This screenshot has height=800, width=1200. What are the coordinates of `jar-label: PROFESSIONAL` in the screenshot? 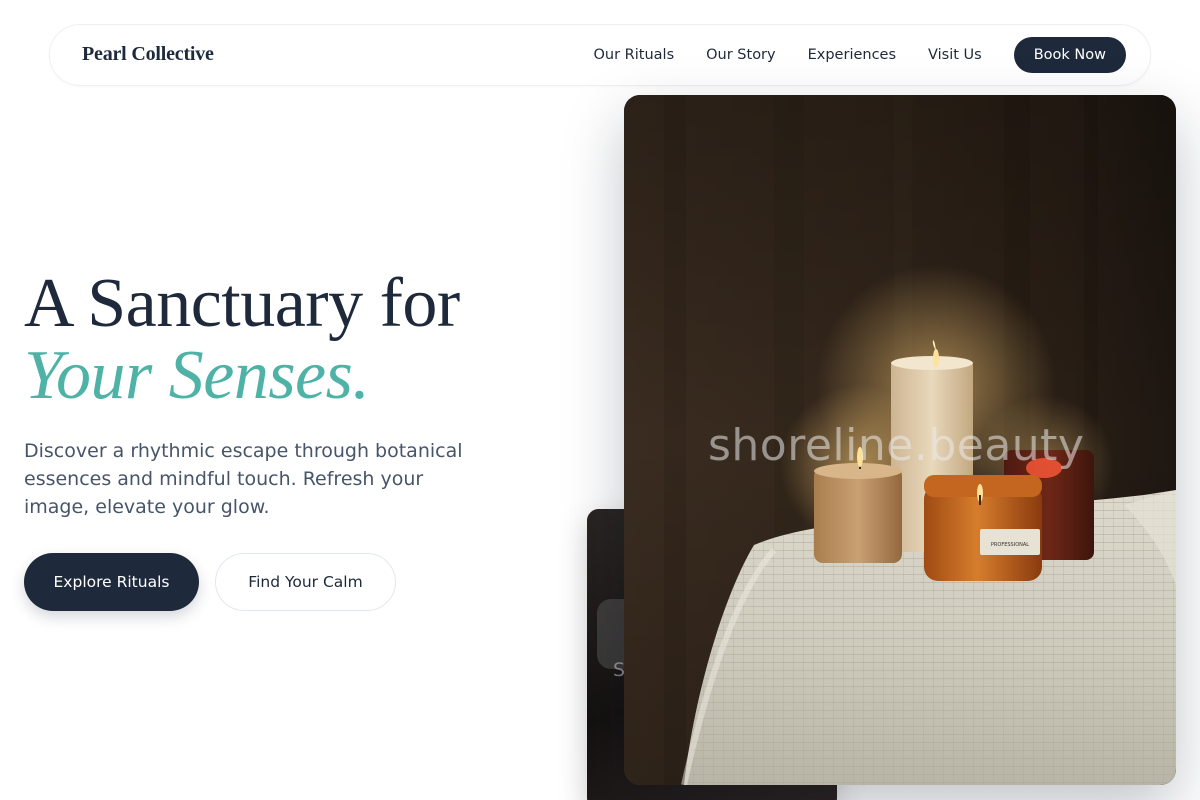 It's located at (1010, 545).